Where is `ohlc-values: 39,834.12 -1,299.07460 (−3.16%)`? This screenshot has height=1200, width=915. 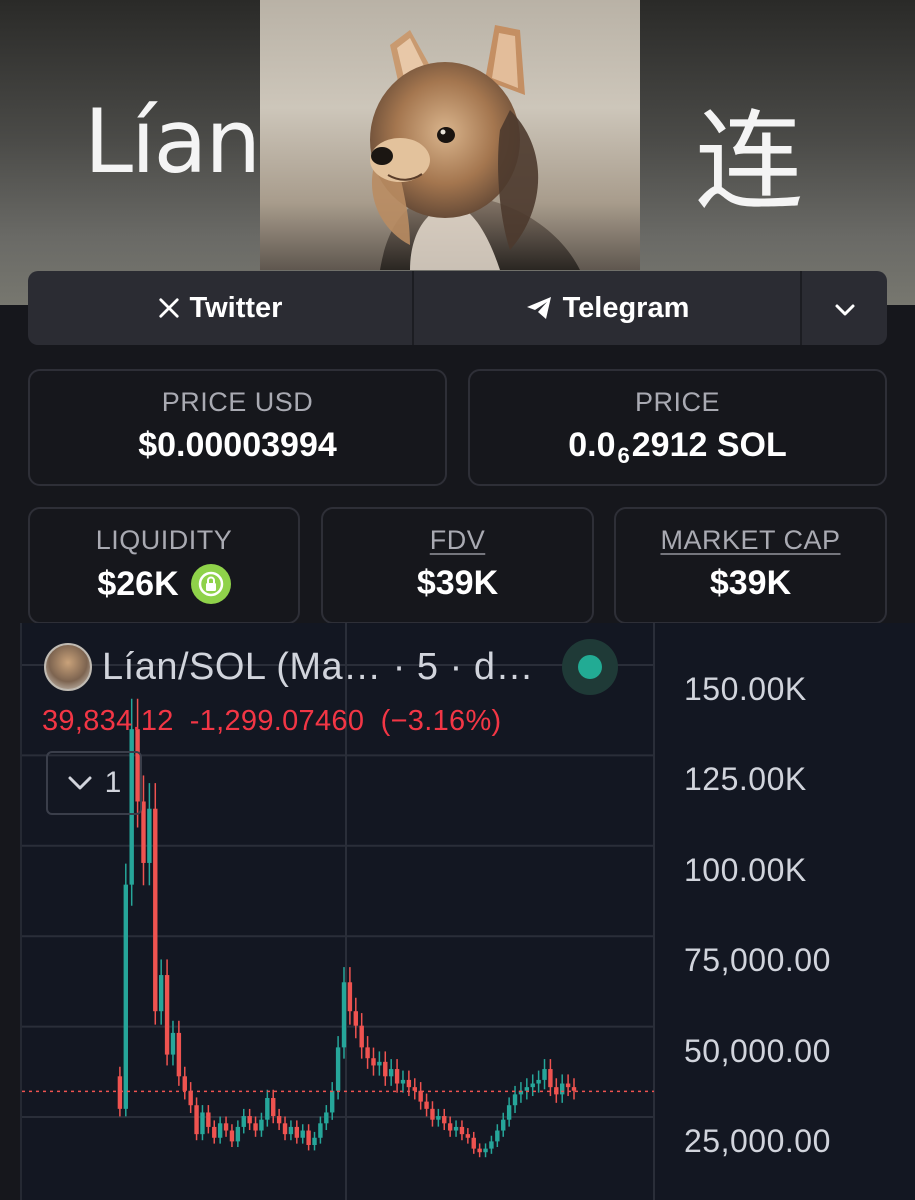 ohlc-values: 39,834.12 -1,299.07460 (−3.16%) is located at coordinates (272, 721).